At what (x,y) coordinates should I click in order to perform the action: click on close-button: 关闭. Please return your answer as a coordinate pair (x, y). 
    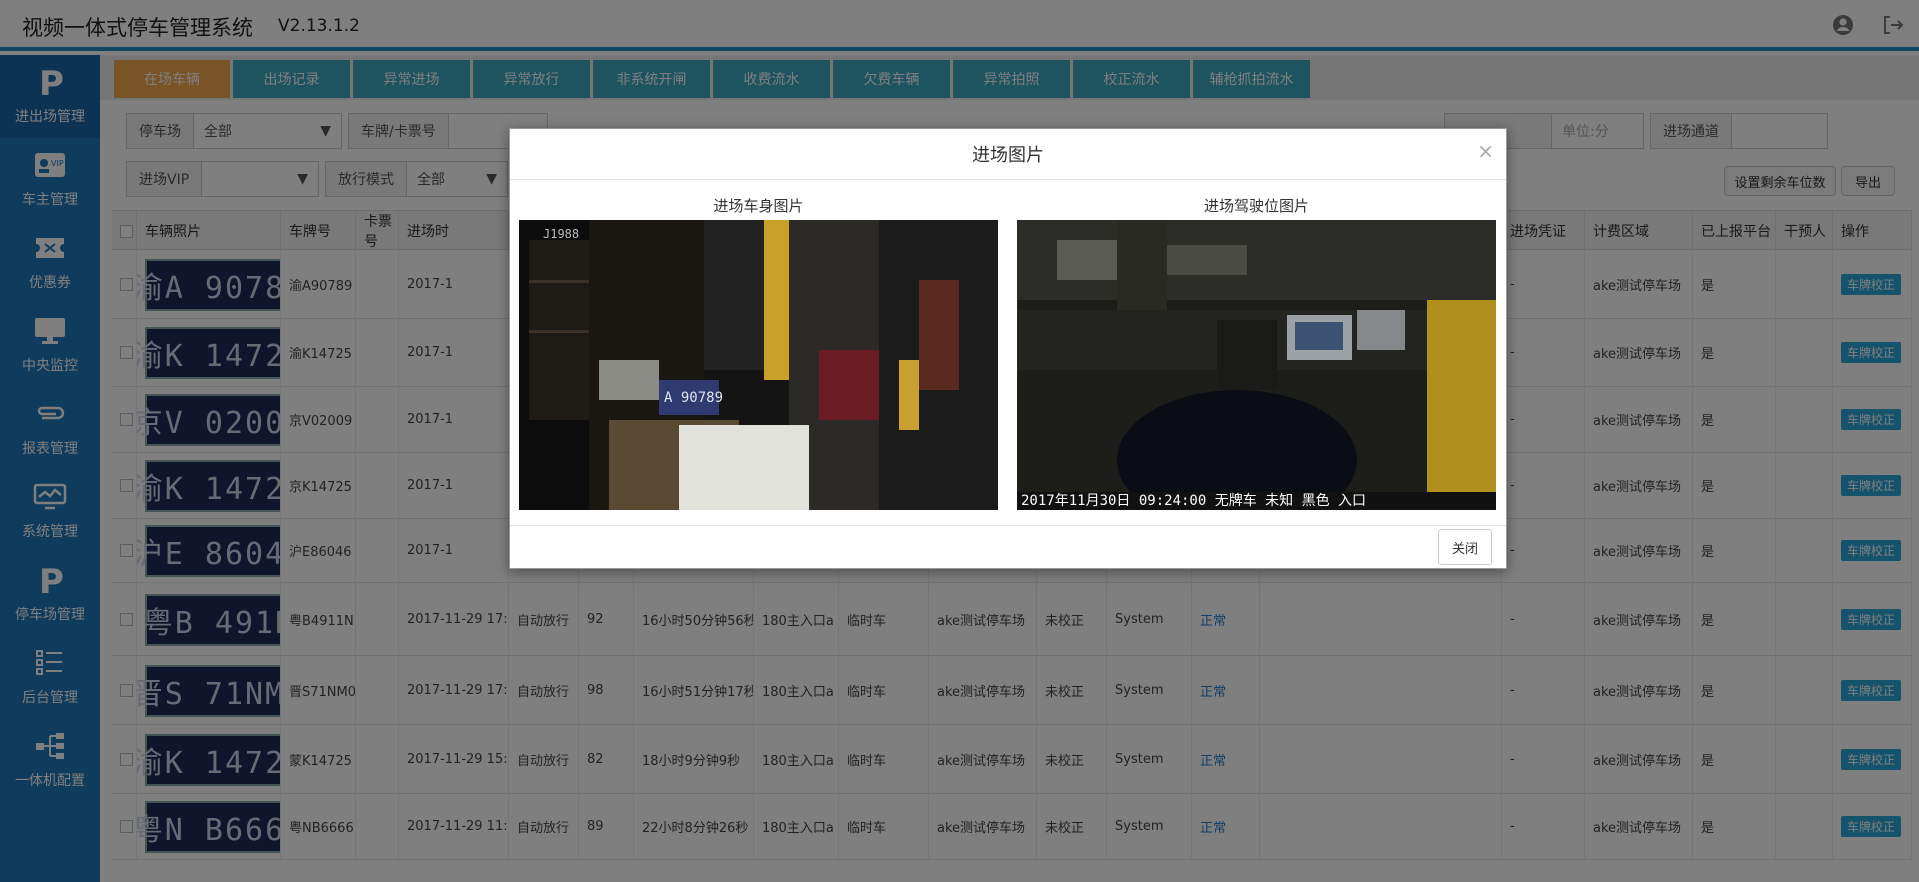
    Looking at the image, I should click on (1465, 547).